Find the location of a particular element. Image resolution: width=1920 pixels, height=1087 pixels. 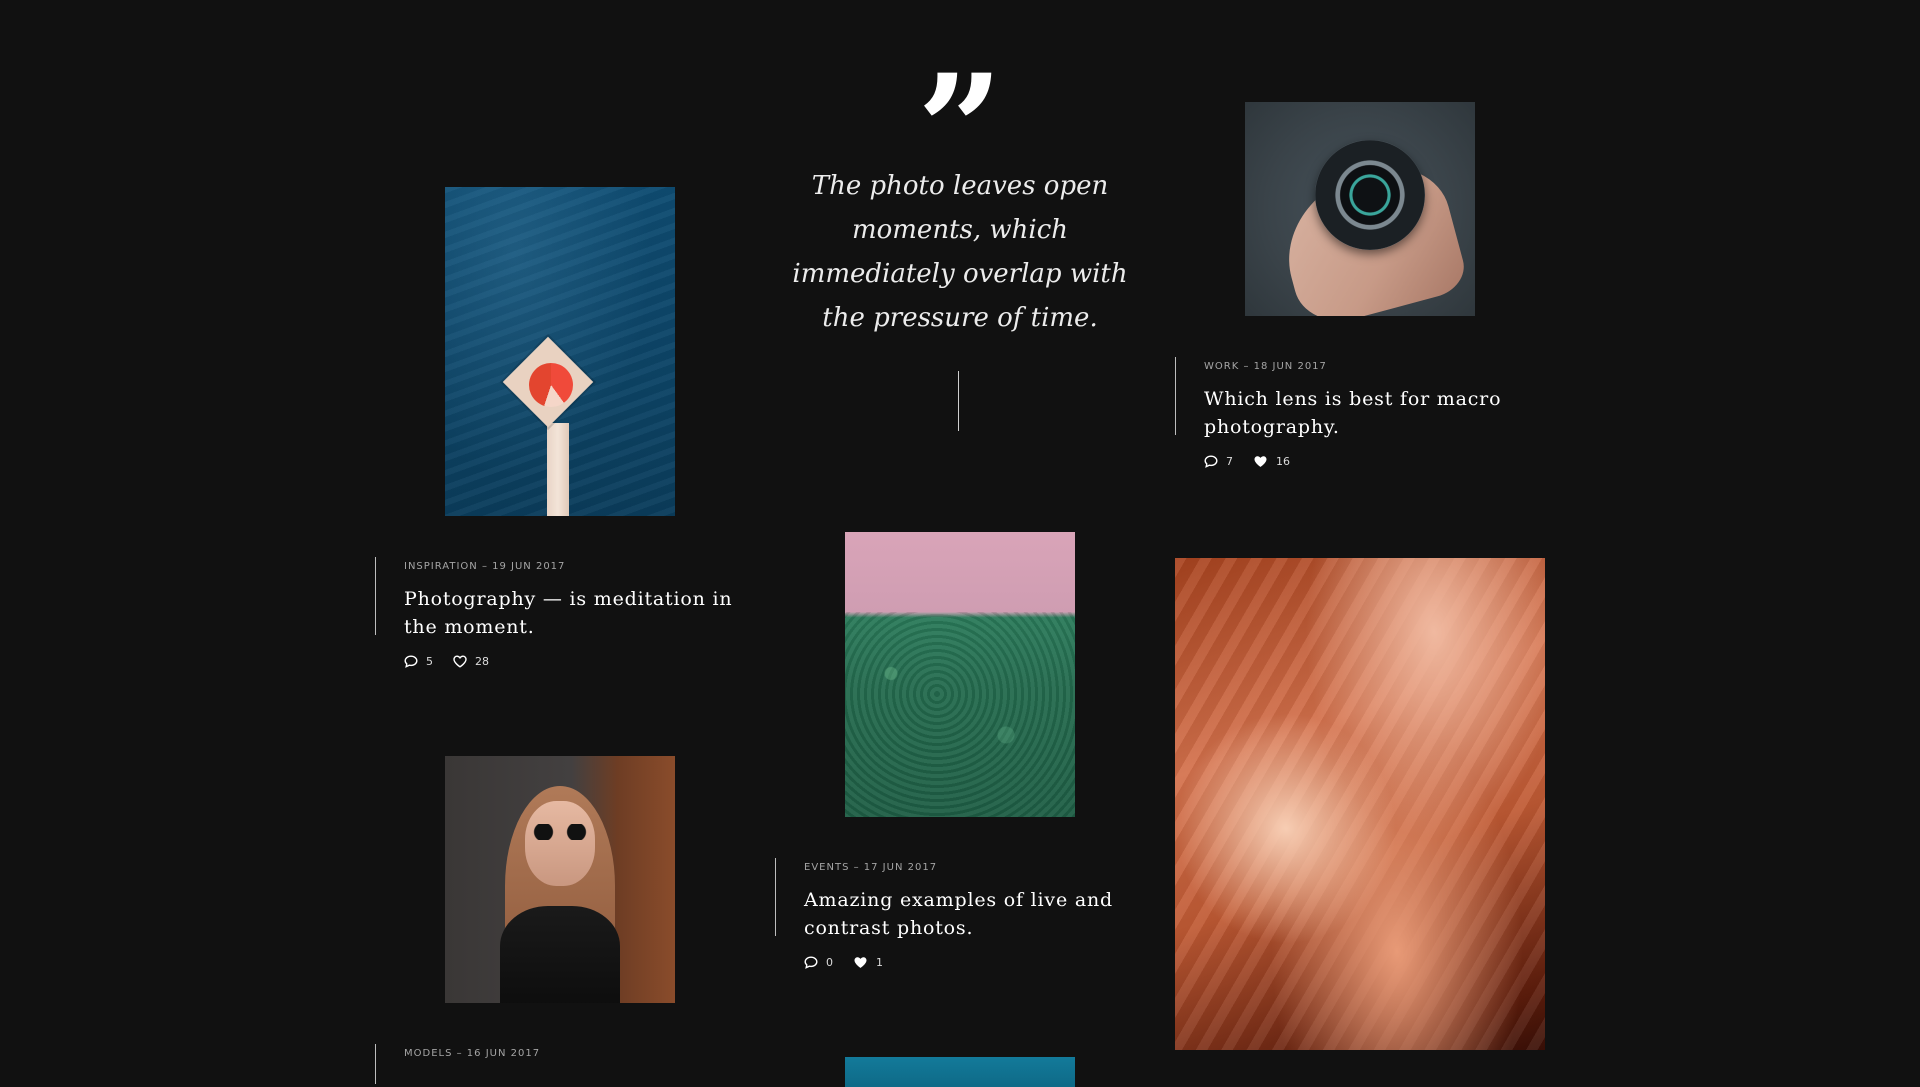

like-count-value: 16 is located at coordinates (1283, 461).